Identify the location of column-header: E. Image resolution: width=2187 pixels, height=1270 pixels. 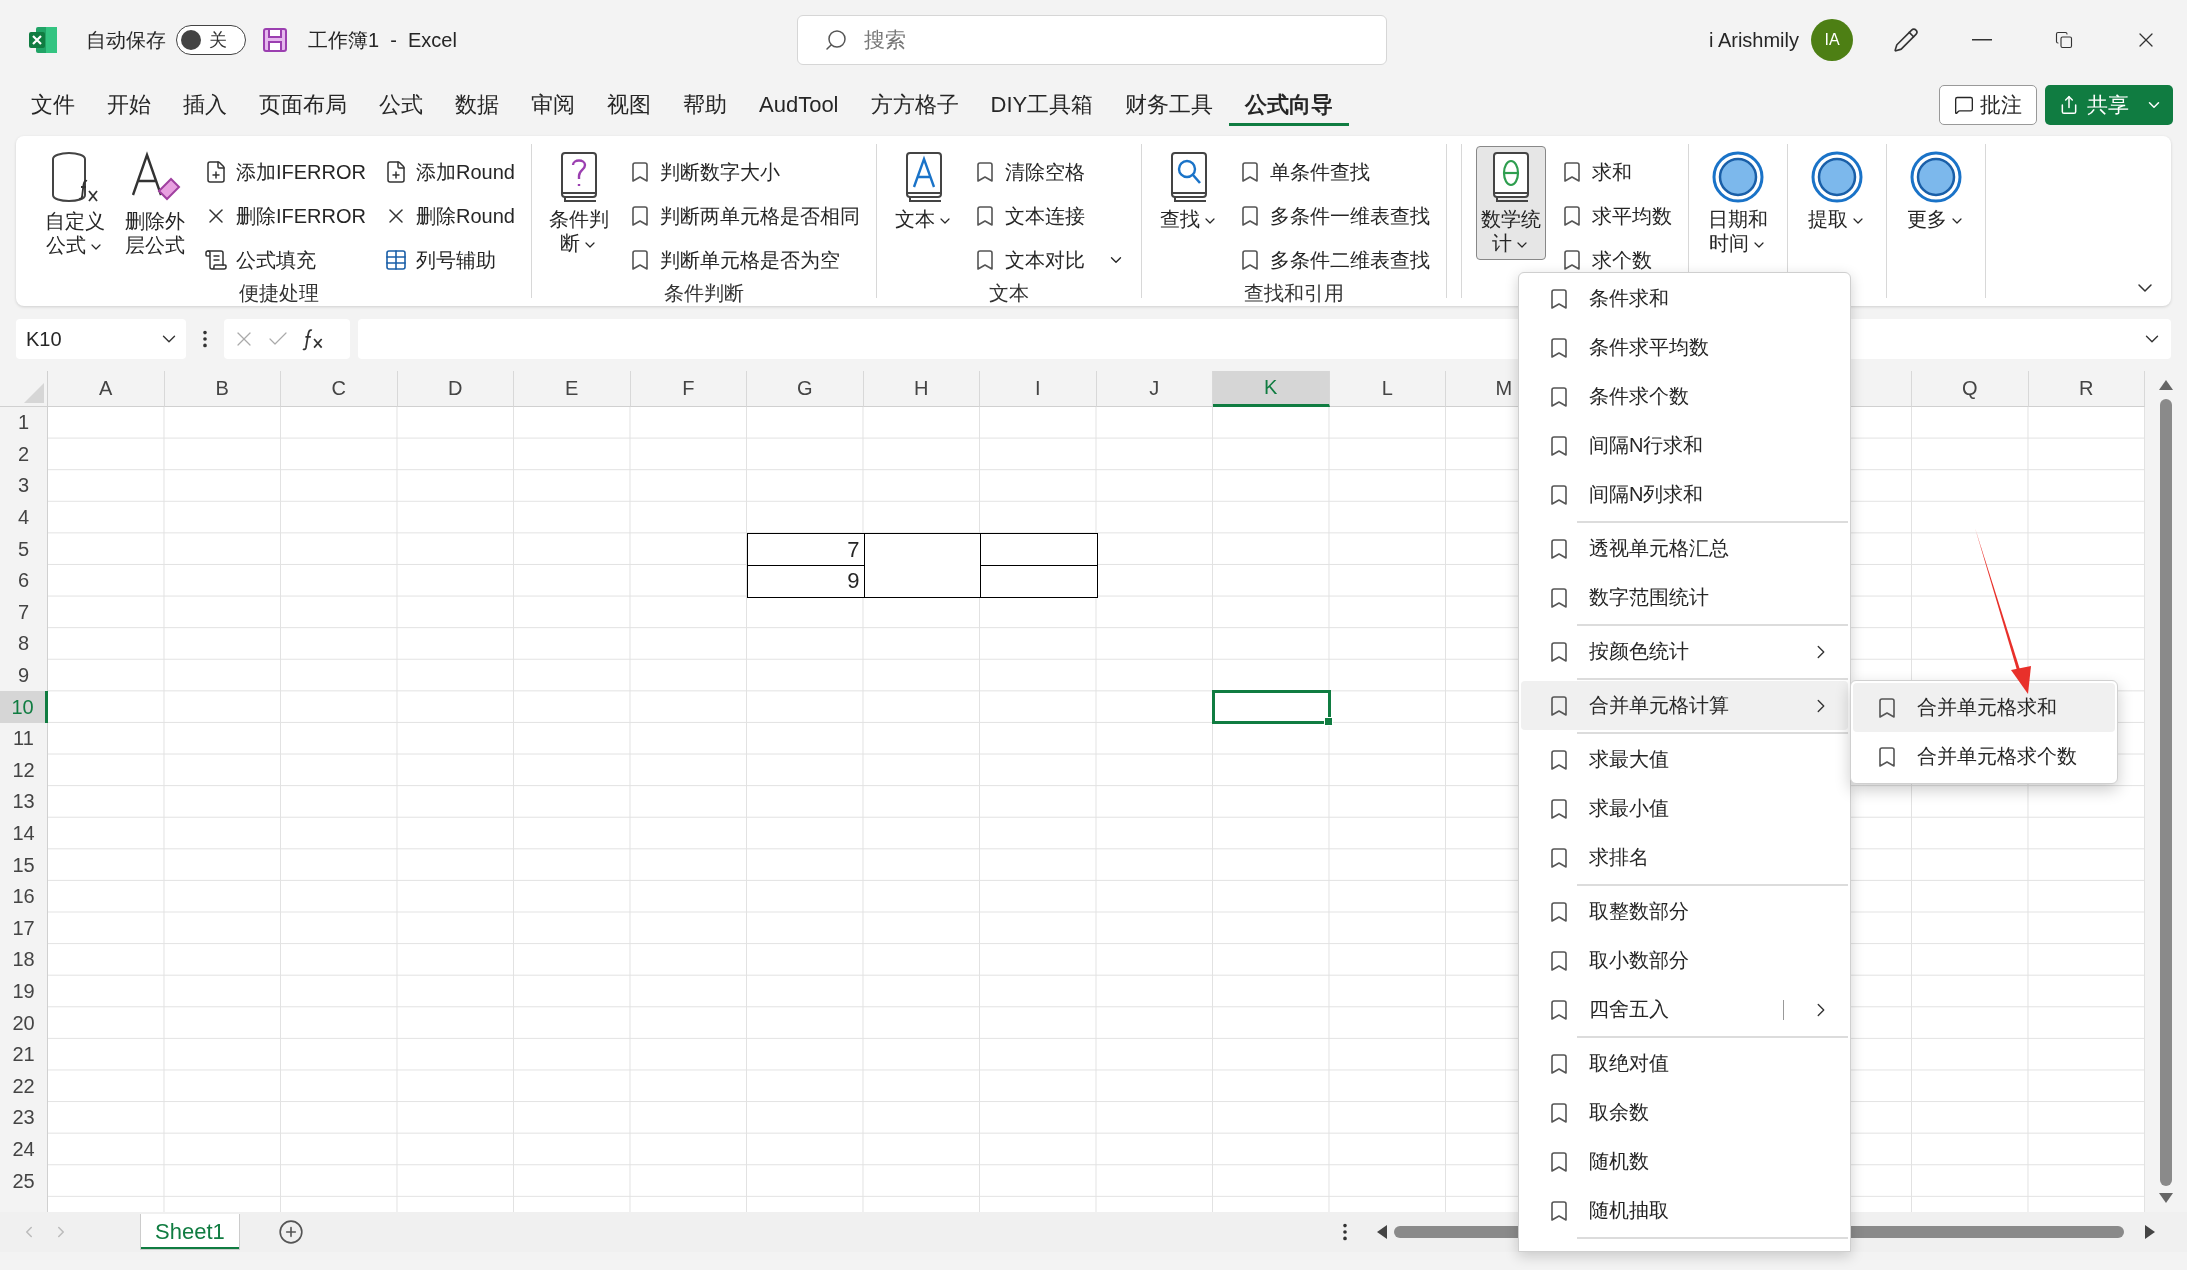
(572, 389).